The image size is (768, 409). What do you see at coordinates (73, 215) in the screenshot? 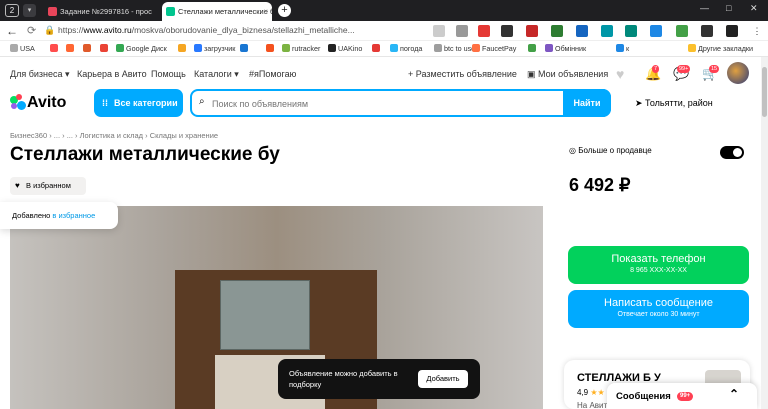
I see `favorites-link: в избранное` at bounding box center [73, 215].